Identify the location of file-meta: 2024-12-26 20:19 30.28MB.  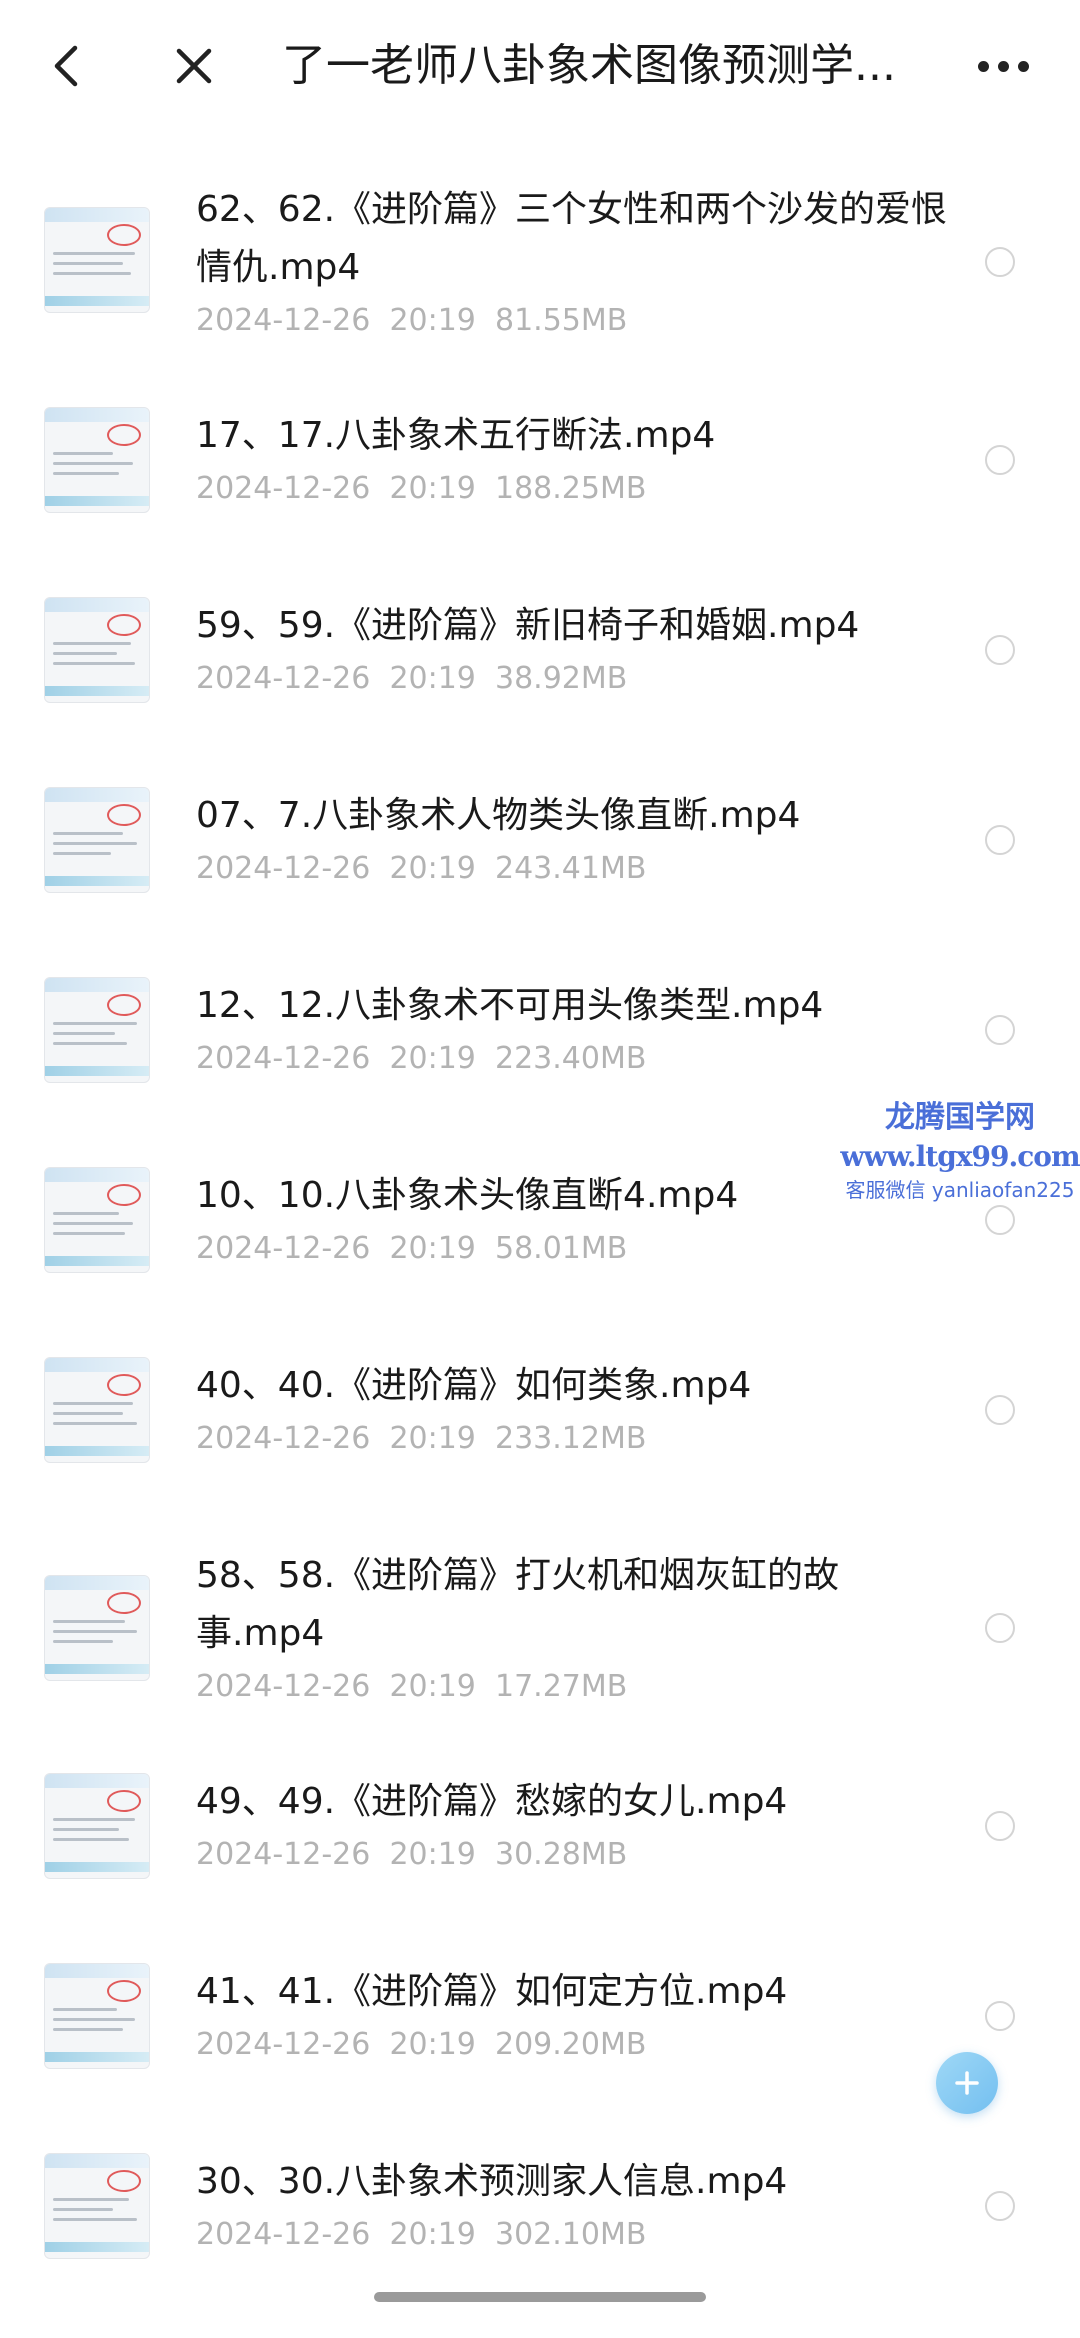
(546, 1855).